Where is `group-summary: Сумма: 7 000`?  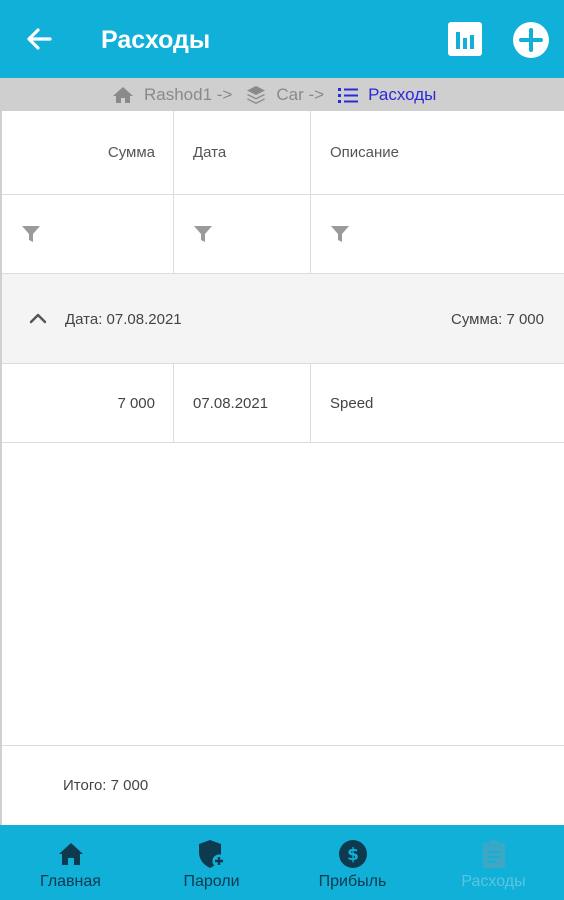 group-summary: Сумма: 7 000 is located at coordinates (497, 319).